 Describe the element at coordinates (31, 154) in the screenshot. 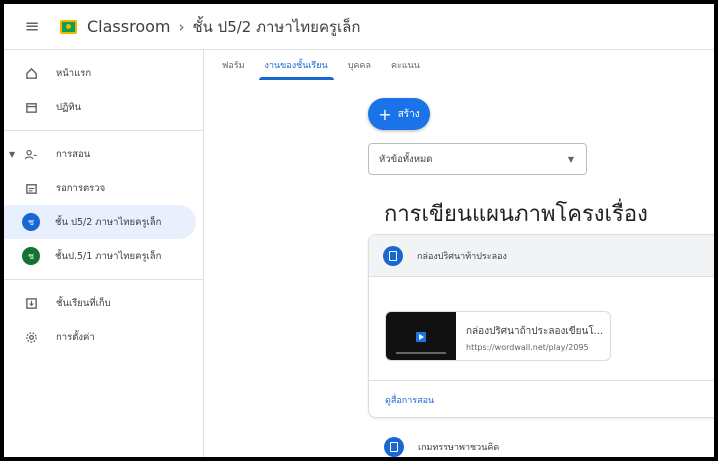

I see `people-icon` at that location.